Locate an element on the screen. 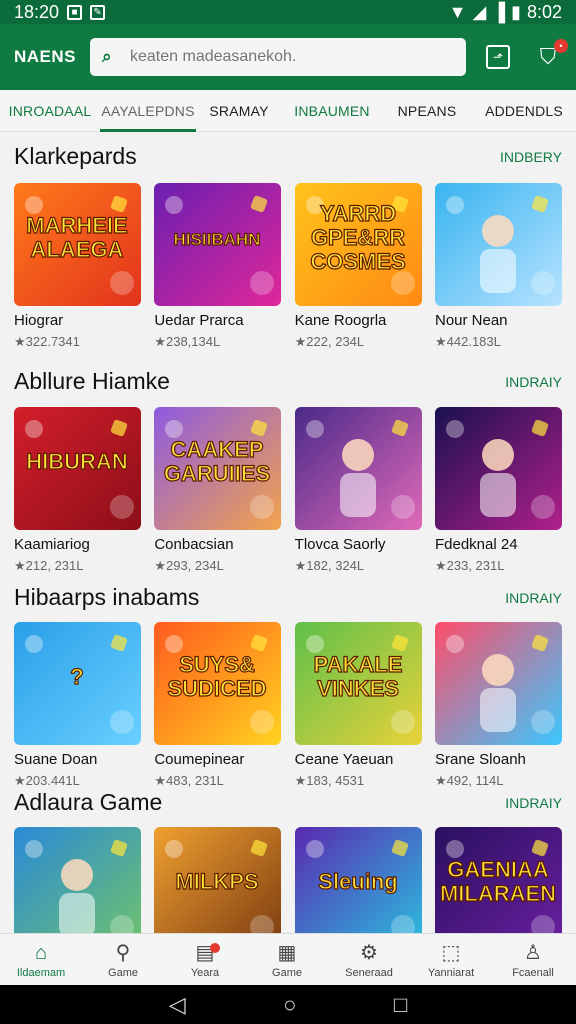 Image resolution: width=576 pixels, height=1024 pixels. thumbnail-art: HISIIBAHN is located at coordinates (218, 244).